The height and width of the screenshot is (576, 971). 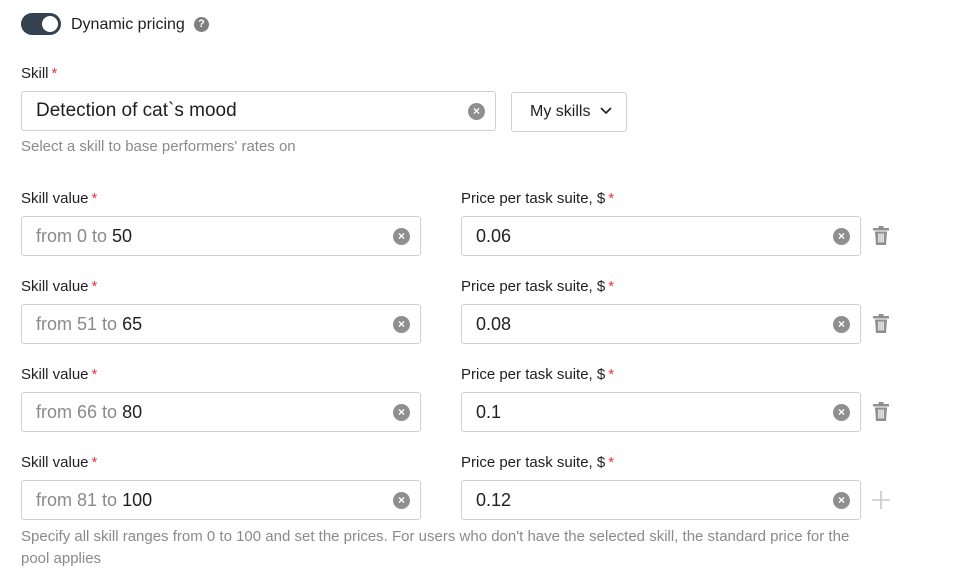 I want to click on range-to-value: 100, so click(x=137, y=500).